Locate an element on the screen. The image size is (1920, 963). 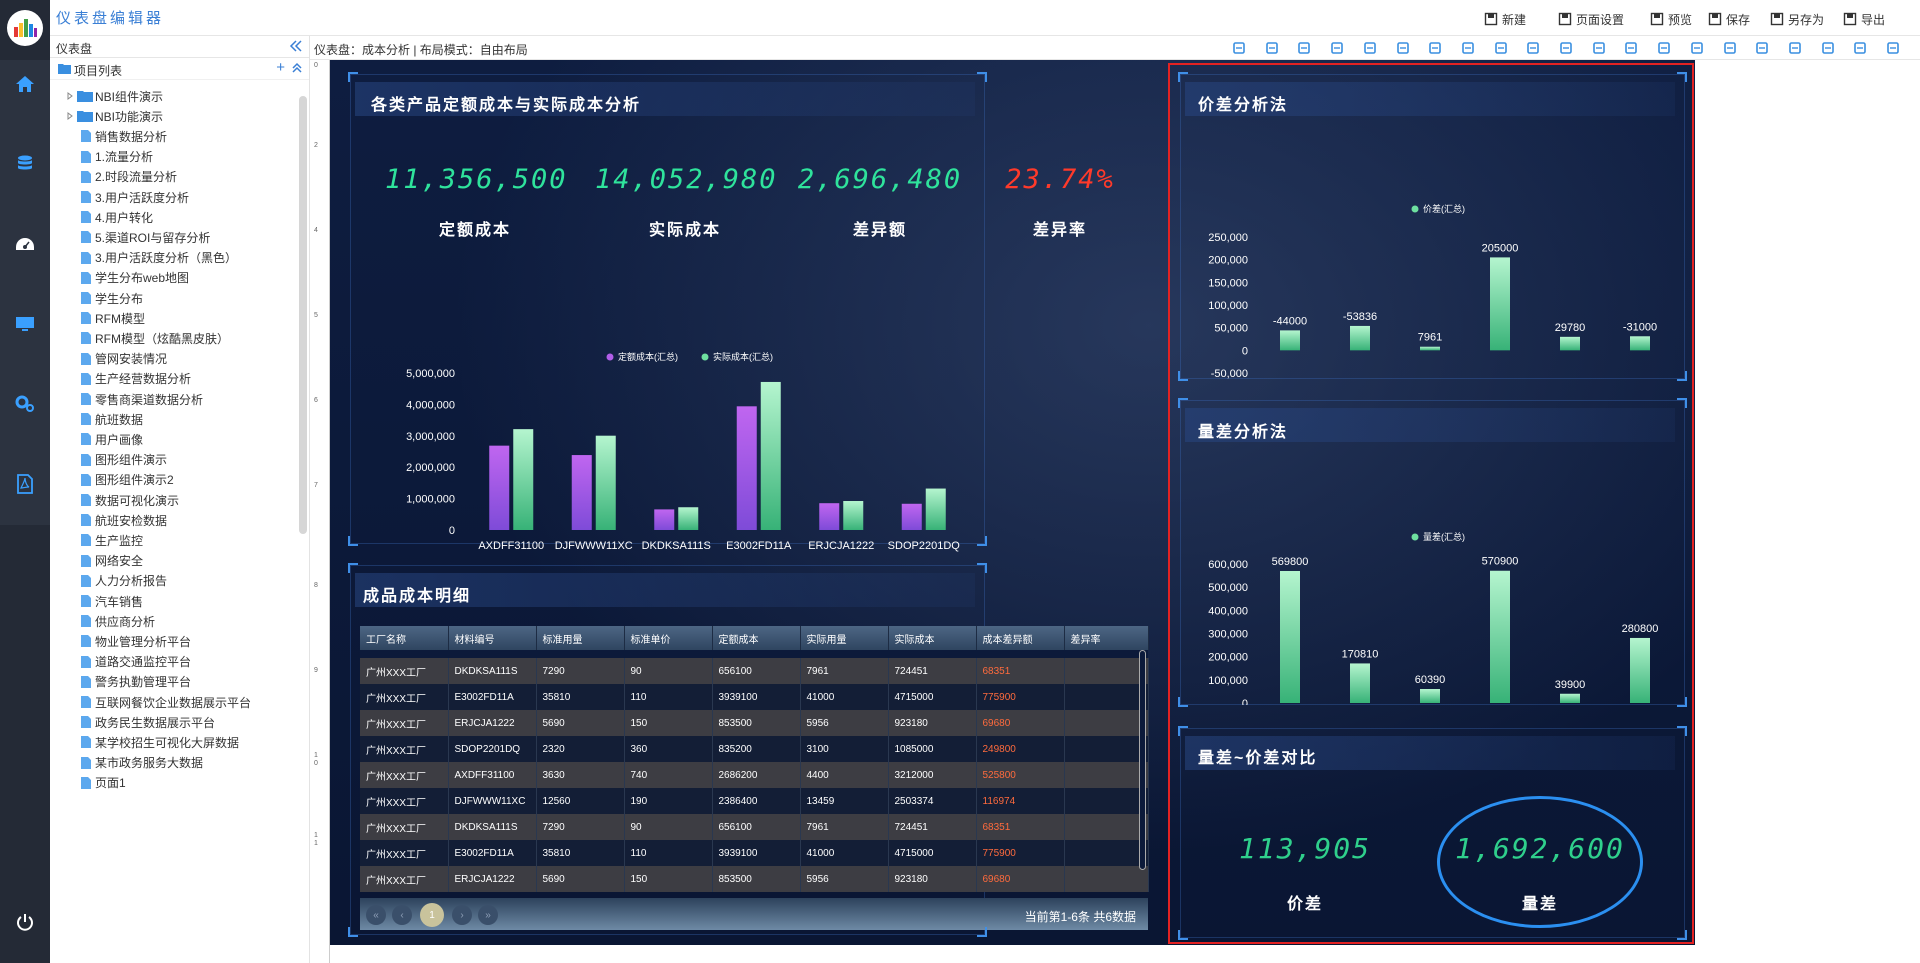
tree-item: 物业管理分析平台 is located at coordinates (175, 641).